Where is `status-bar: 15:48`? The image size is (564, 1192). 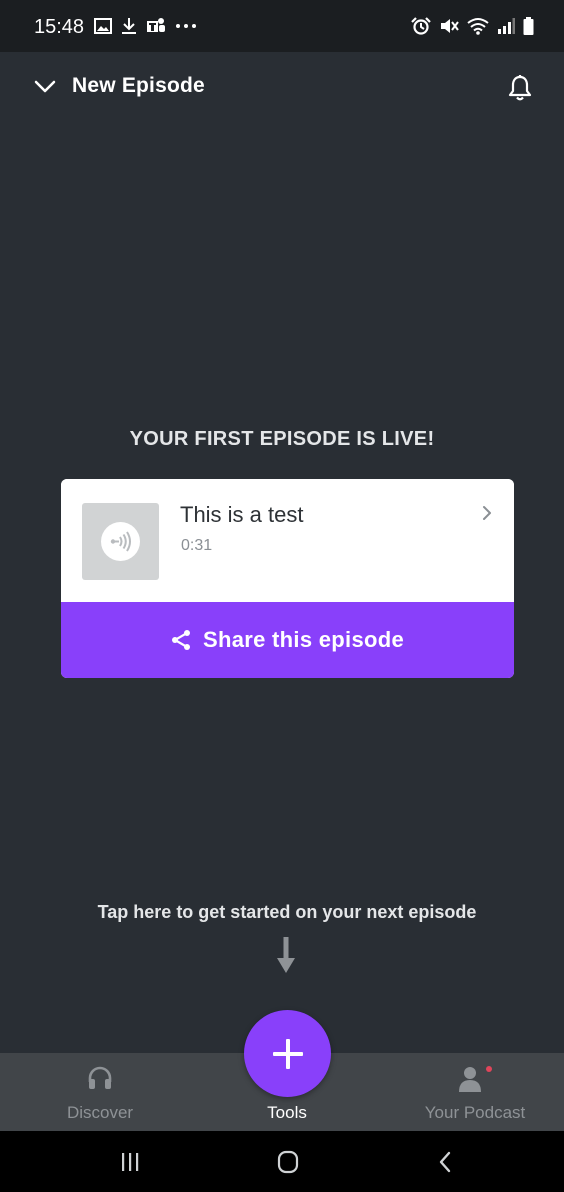
status-bar: 15:48 is located at coordinates (282, 26).